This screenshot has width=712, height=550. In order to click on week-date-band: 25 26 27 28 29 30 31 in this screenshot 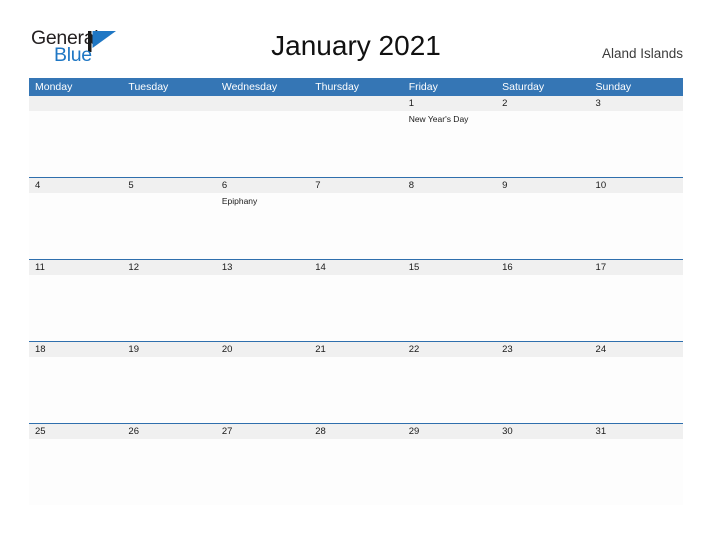, I will do `click(356, 431)`.